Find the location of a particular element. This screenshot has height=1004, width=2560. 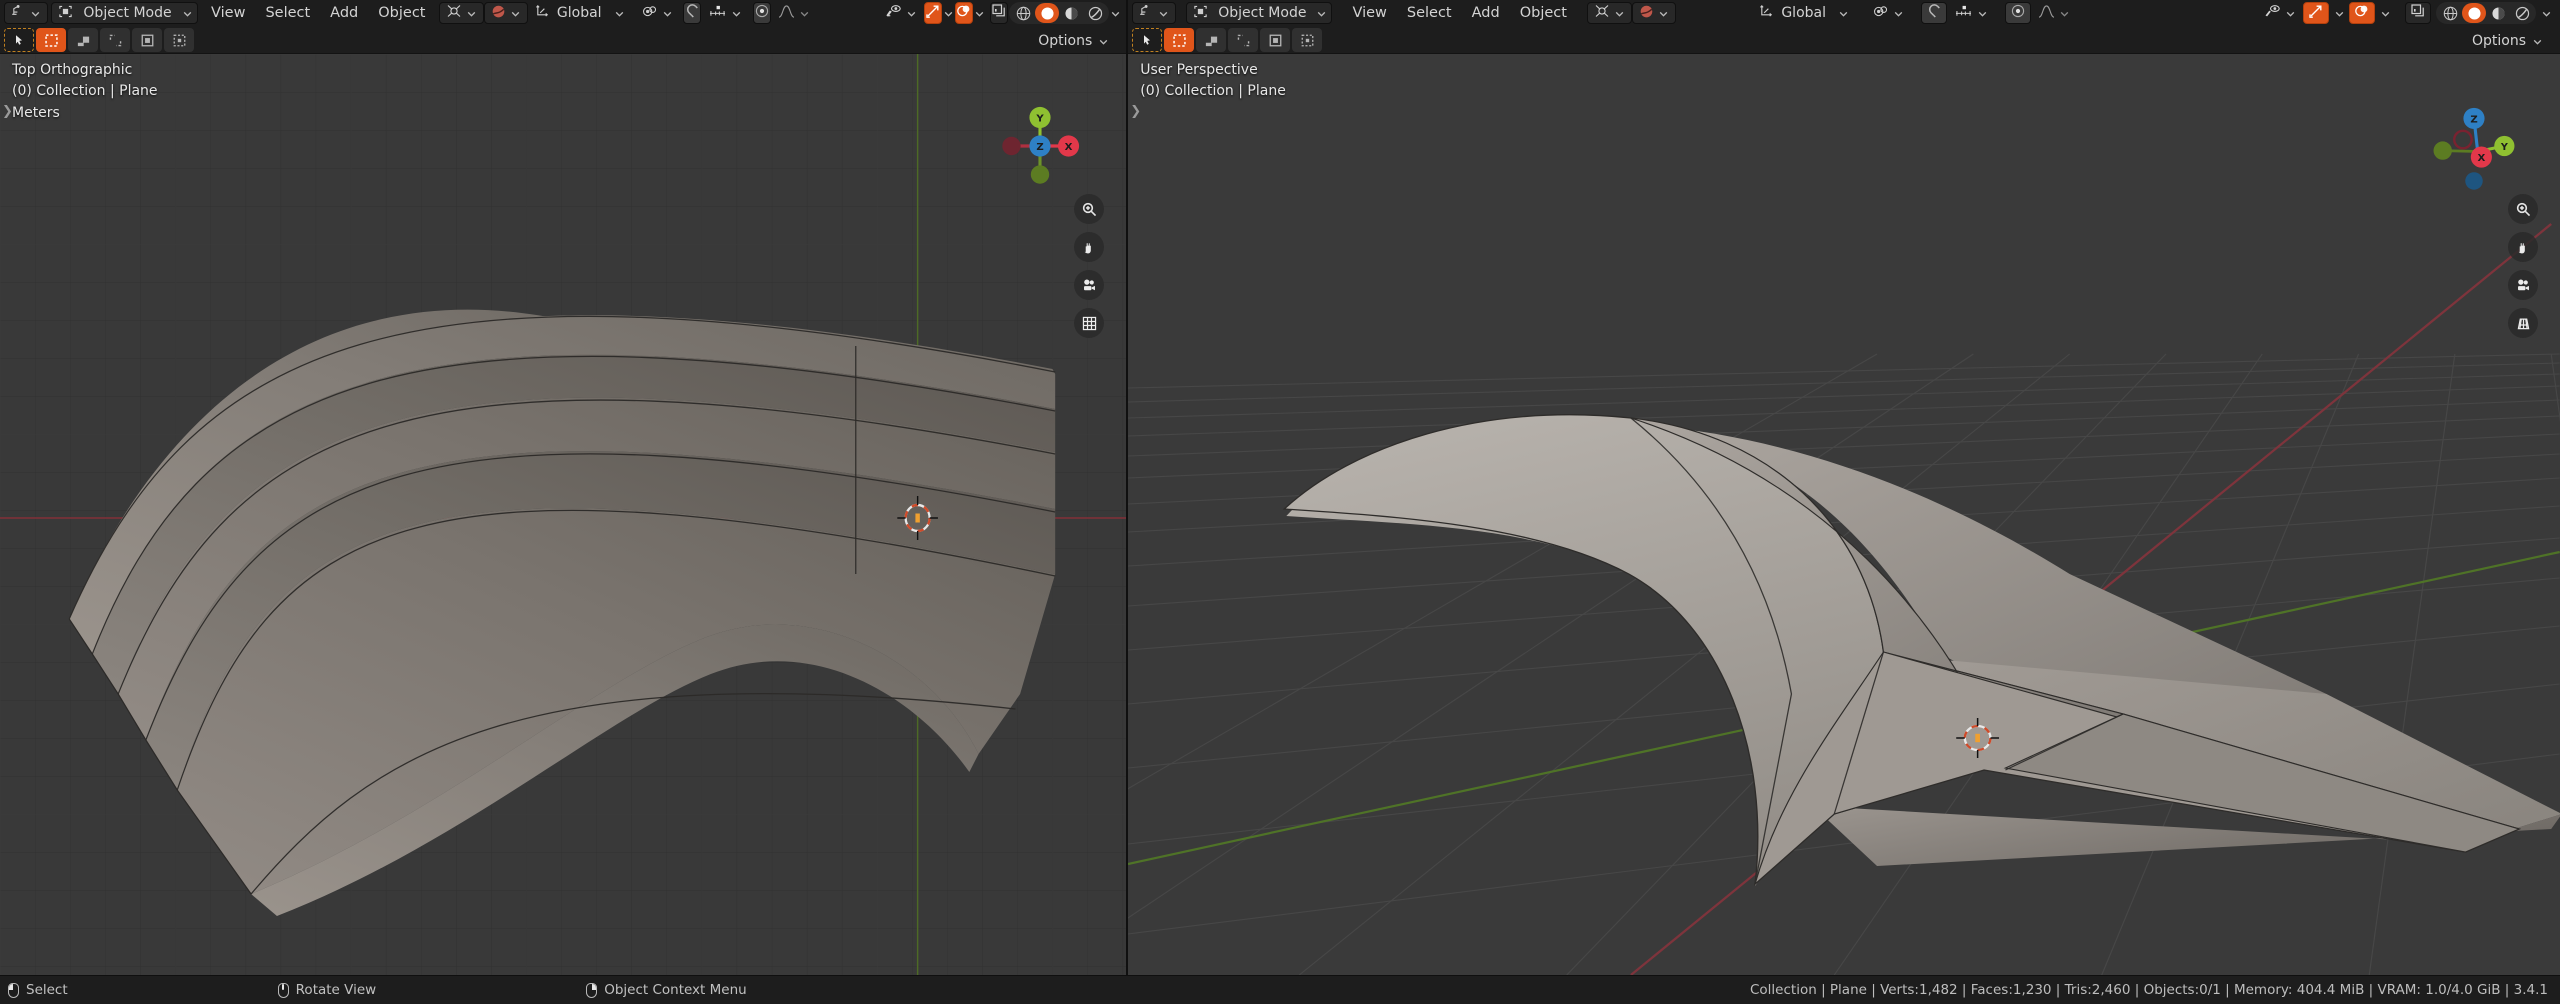

gizmo-arrow-icon is located at coordinates (933, 13).